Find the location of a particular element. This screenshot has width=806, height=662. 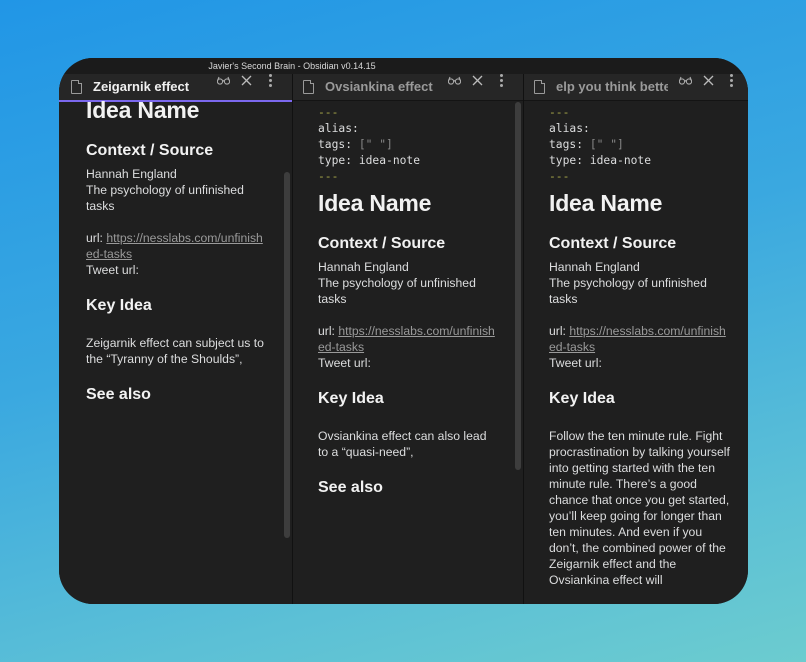

pane-header: elp you think bette is located at coordinates (636, 87).